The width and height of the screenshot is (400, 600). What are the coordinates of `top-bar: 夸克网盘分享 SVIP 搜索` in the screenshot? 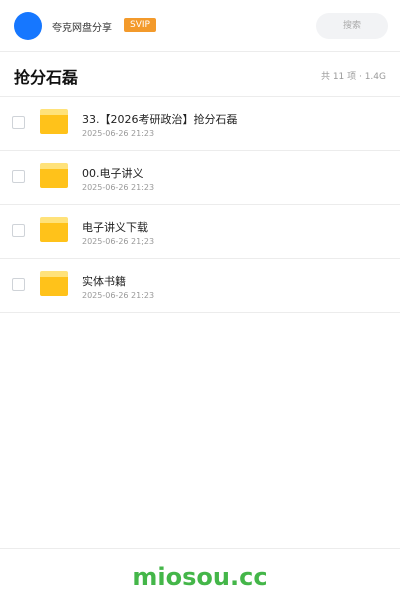 It's located at (200, 26).